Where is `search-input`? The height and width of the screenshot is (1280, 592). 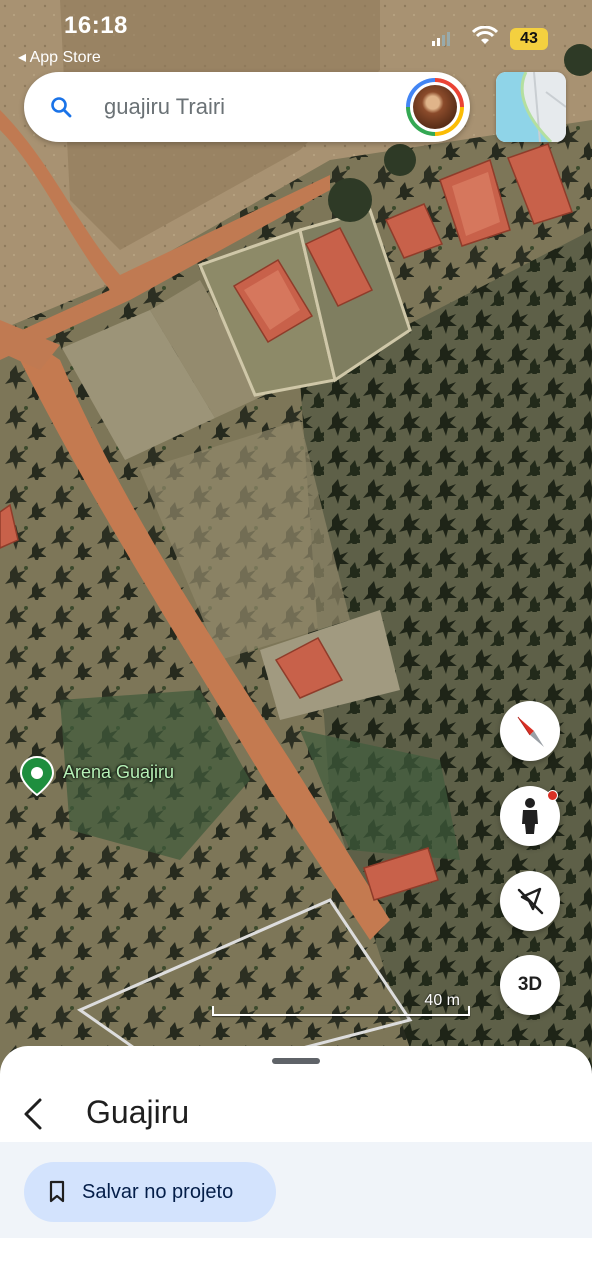
search-input is located at coordinates (249, 107).